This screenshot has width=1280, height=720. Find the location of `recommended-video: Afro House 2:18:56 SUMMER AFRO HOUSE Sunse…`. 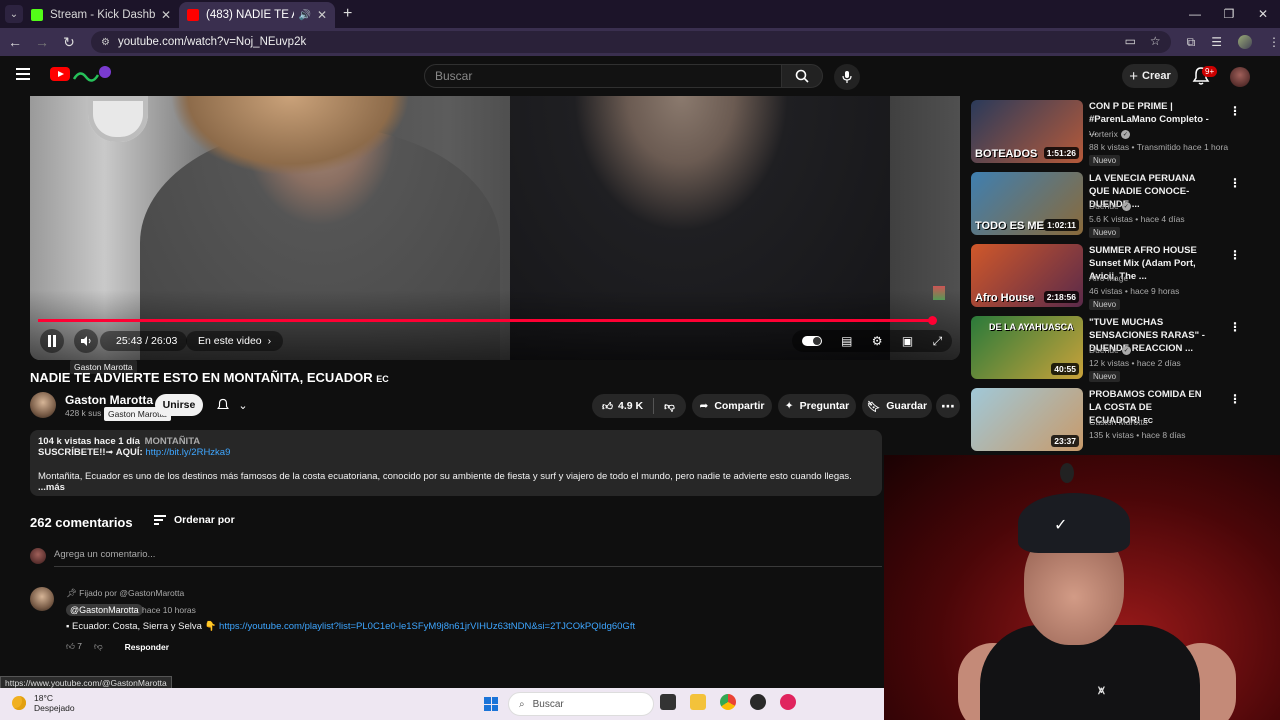

recommended-video: Afro House 2:18:56 SUMMER AFRO HOUSE Sunse… is located at coordinates (1106, 277).